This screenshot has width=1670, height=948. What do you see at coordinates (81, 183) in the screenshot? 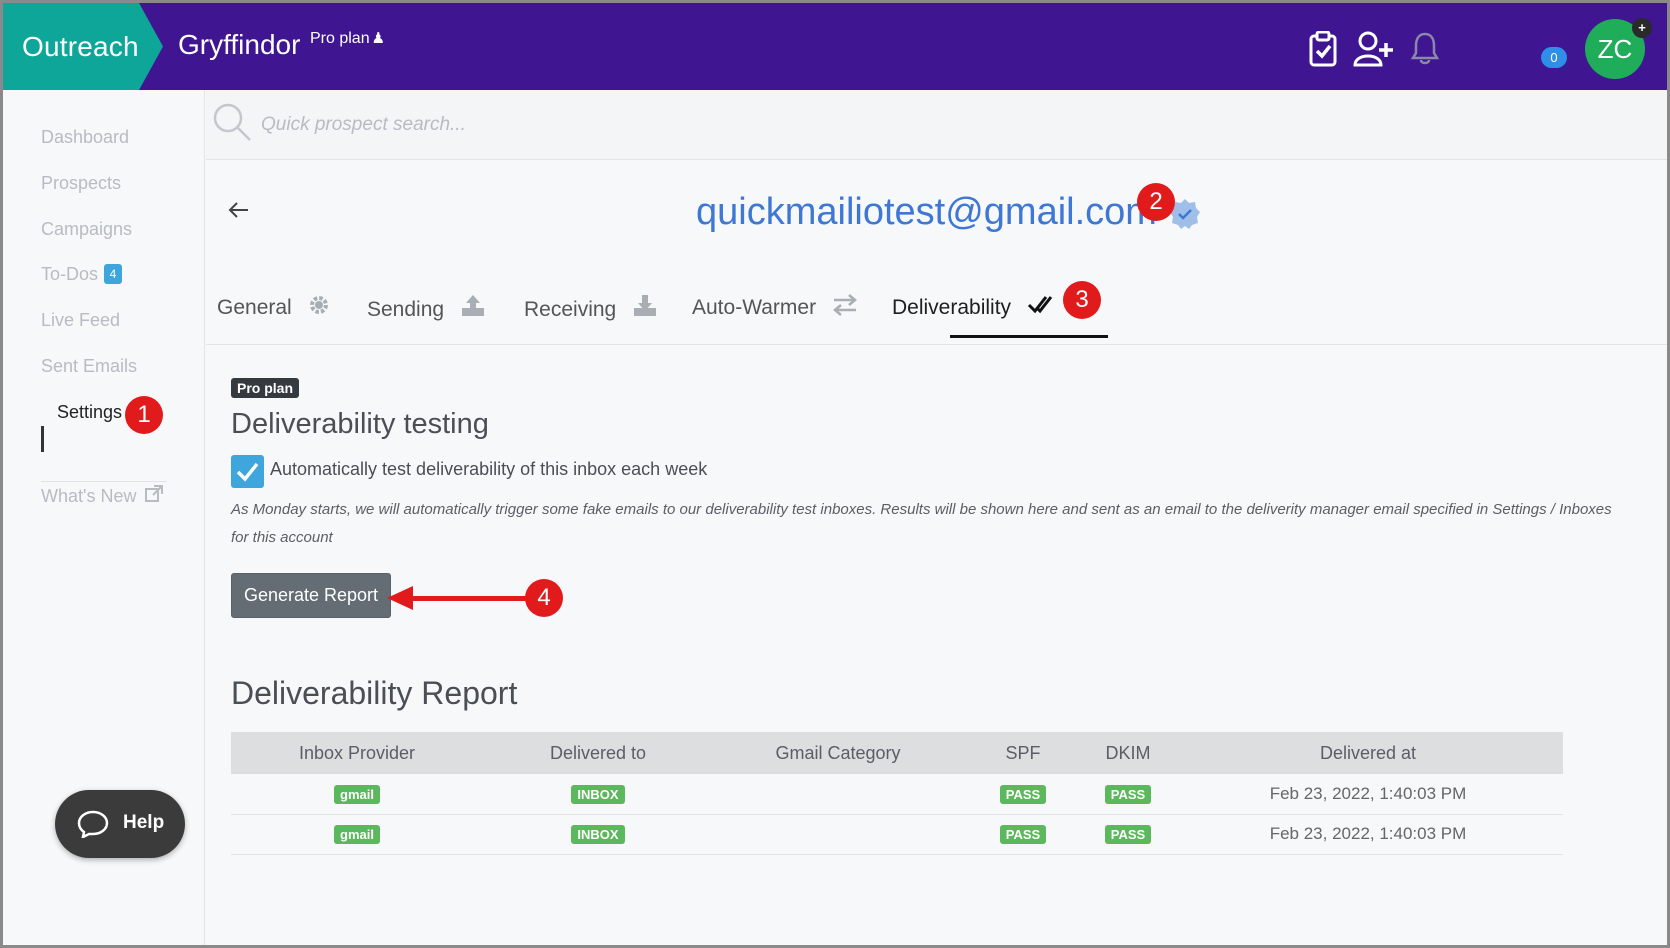
I see `sidebar-item-prospects: Prospects` at bounding box center [81, 183].